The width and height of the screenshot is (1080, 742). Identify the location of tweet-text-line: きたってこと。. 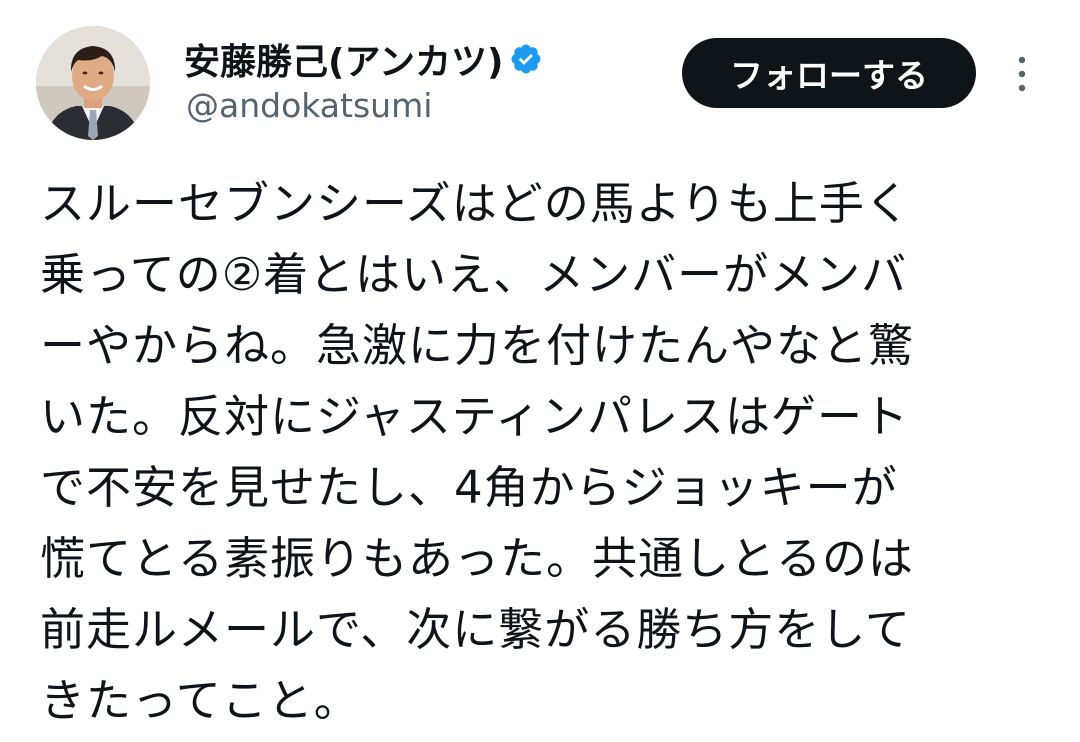
(200, 700).